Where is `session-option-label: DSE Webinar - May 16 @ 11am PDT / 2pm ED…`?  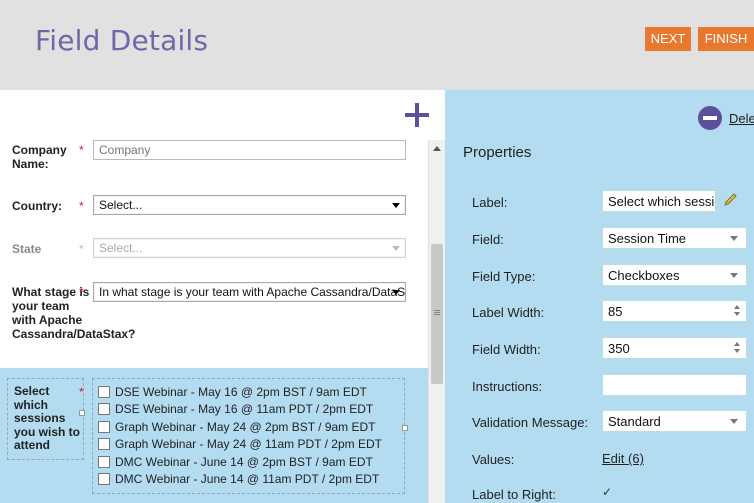 session-option-label: DSE Webinar - May 16 @ 11am PDT / 2pm ED… is located at coordinates (244, 409).